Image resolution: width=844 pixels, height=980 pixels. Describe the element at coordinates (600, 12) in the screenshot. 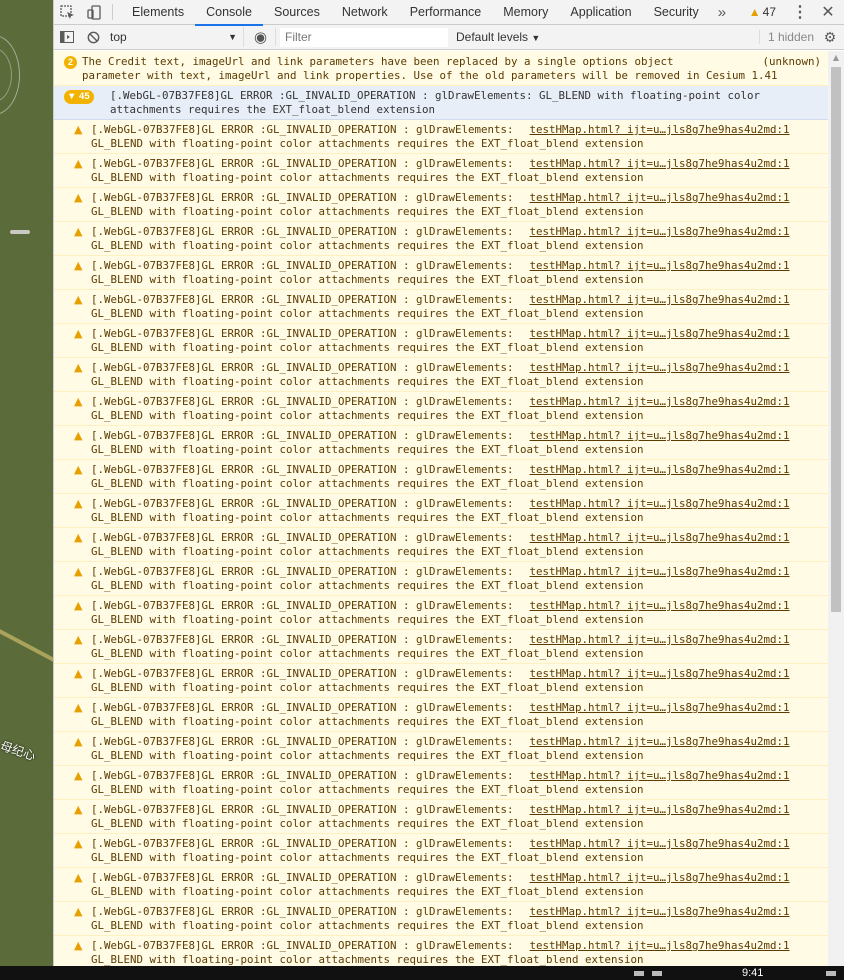

I see `tab-application: Application` at that location.